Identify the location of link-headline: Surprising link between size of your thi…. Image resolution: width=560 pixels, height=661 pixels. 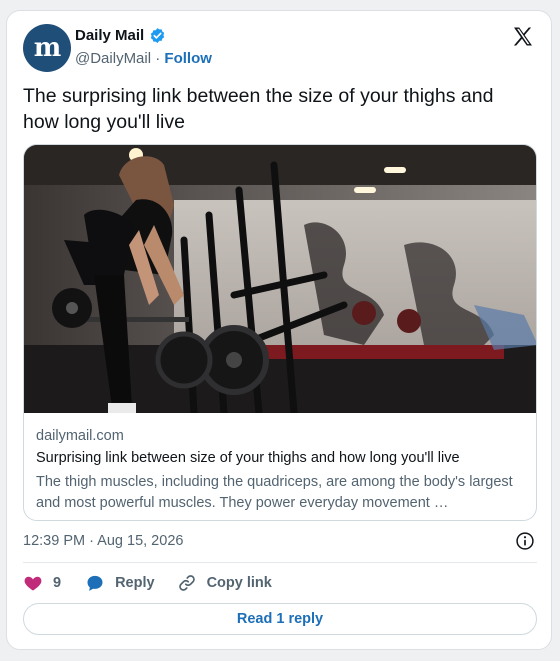
(248, 458).